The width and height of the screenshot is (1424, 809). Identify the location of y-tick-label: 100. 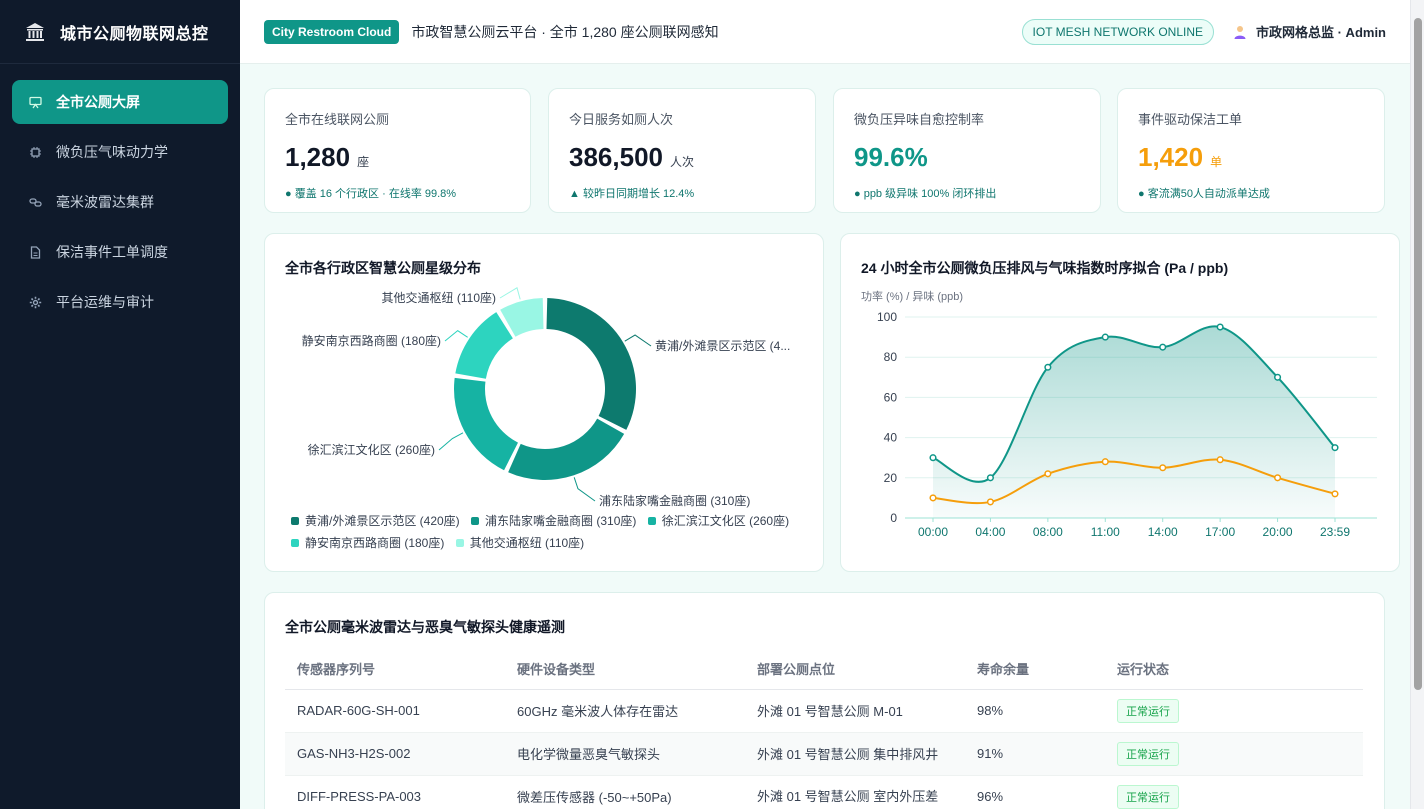
(887, 317).